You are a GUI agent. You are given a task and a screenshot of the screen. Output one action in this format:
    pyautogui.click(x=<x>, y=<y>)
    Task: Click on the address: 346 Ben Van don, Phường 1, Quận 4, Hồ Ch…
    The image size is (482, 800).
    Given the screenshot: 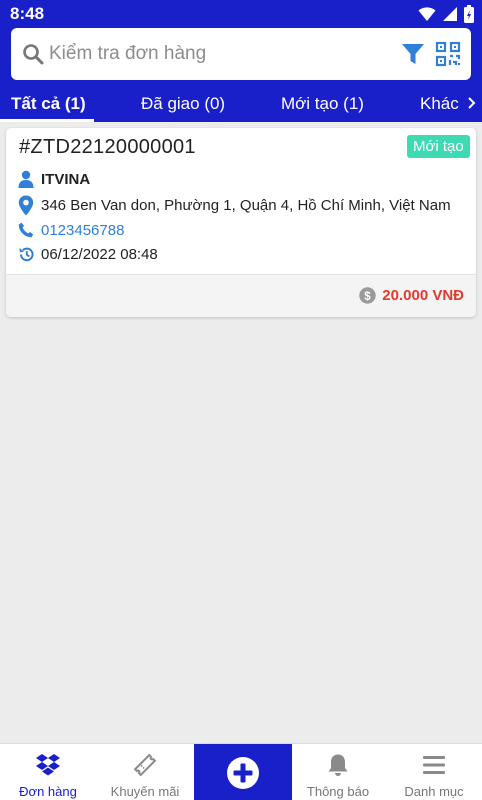 What is the action you would take?
    pyautogui.click(x=246, y=205)
    